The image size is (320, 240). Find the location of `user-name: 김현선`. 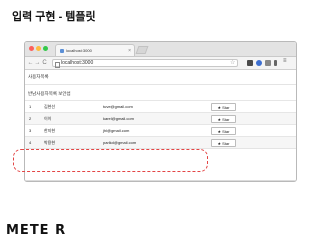

user-name: 김현선 is located at coordinates (50, 106).